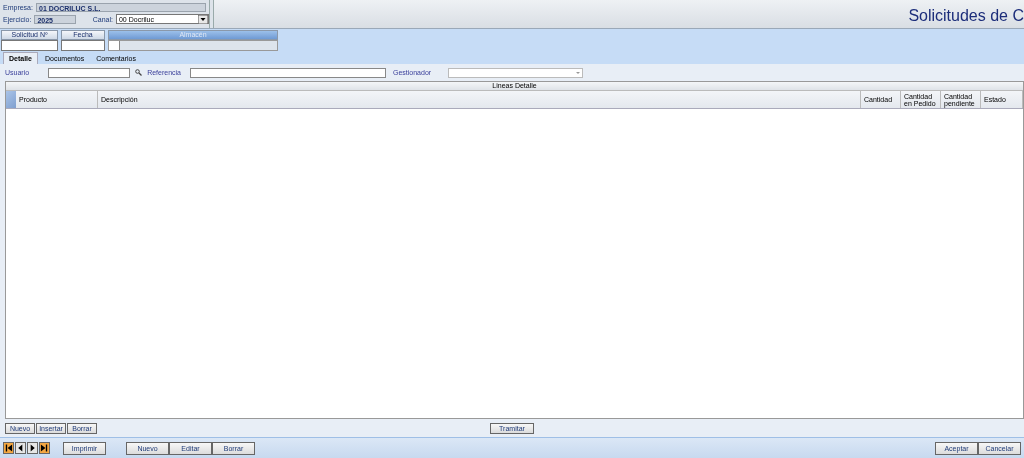 This screenshot has width=1024, height=458. What do you see at coordinates (11, 99) in the screenshot?
I see `row-header-corner` at bounding box center [11, 99].